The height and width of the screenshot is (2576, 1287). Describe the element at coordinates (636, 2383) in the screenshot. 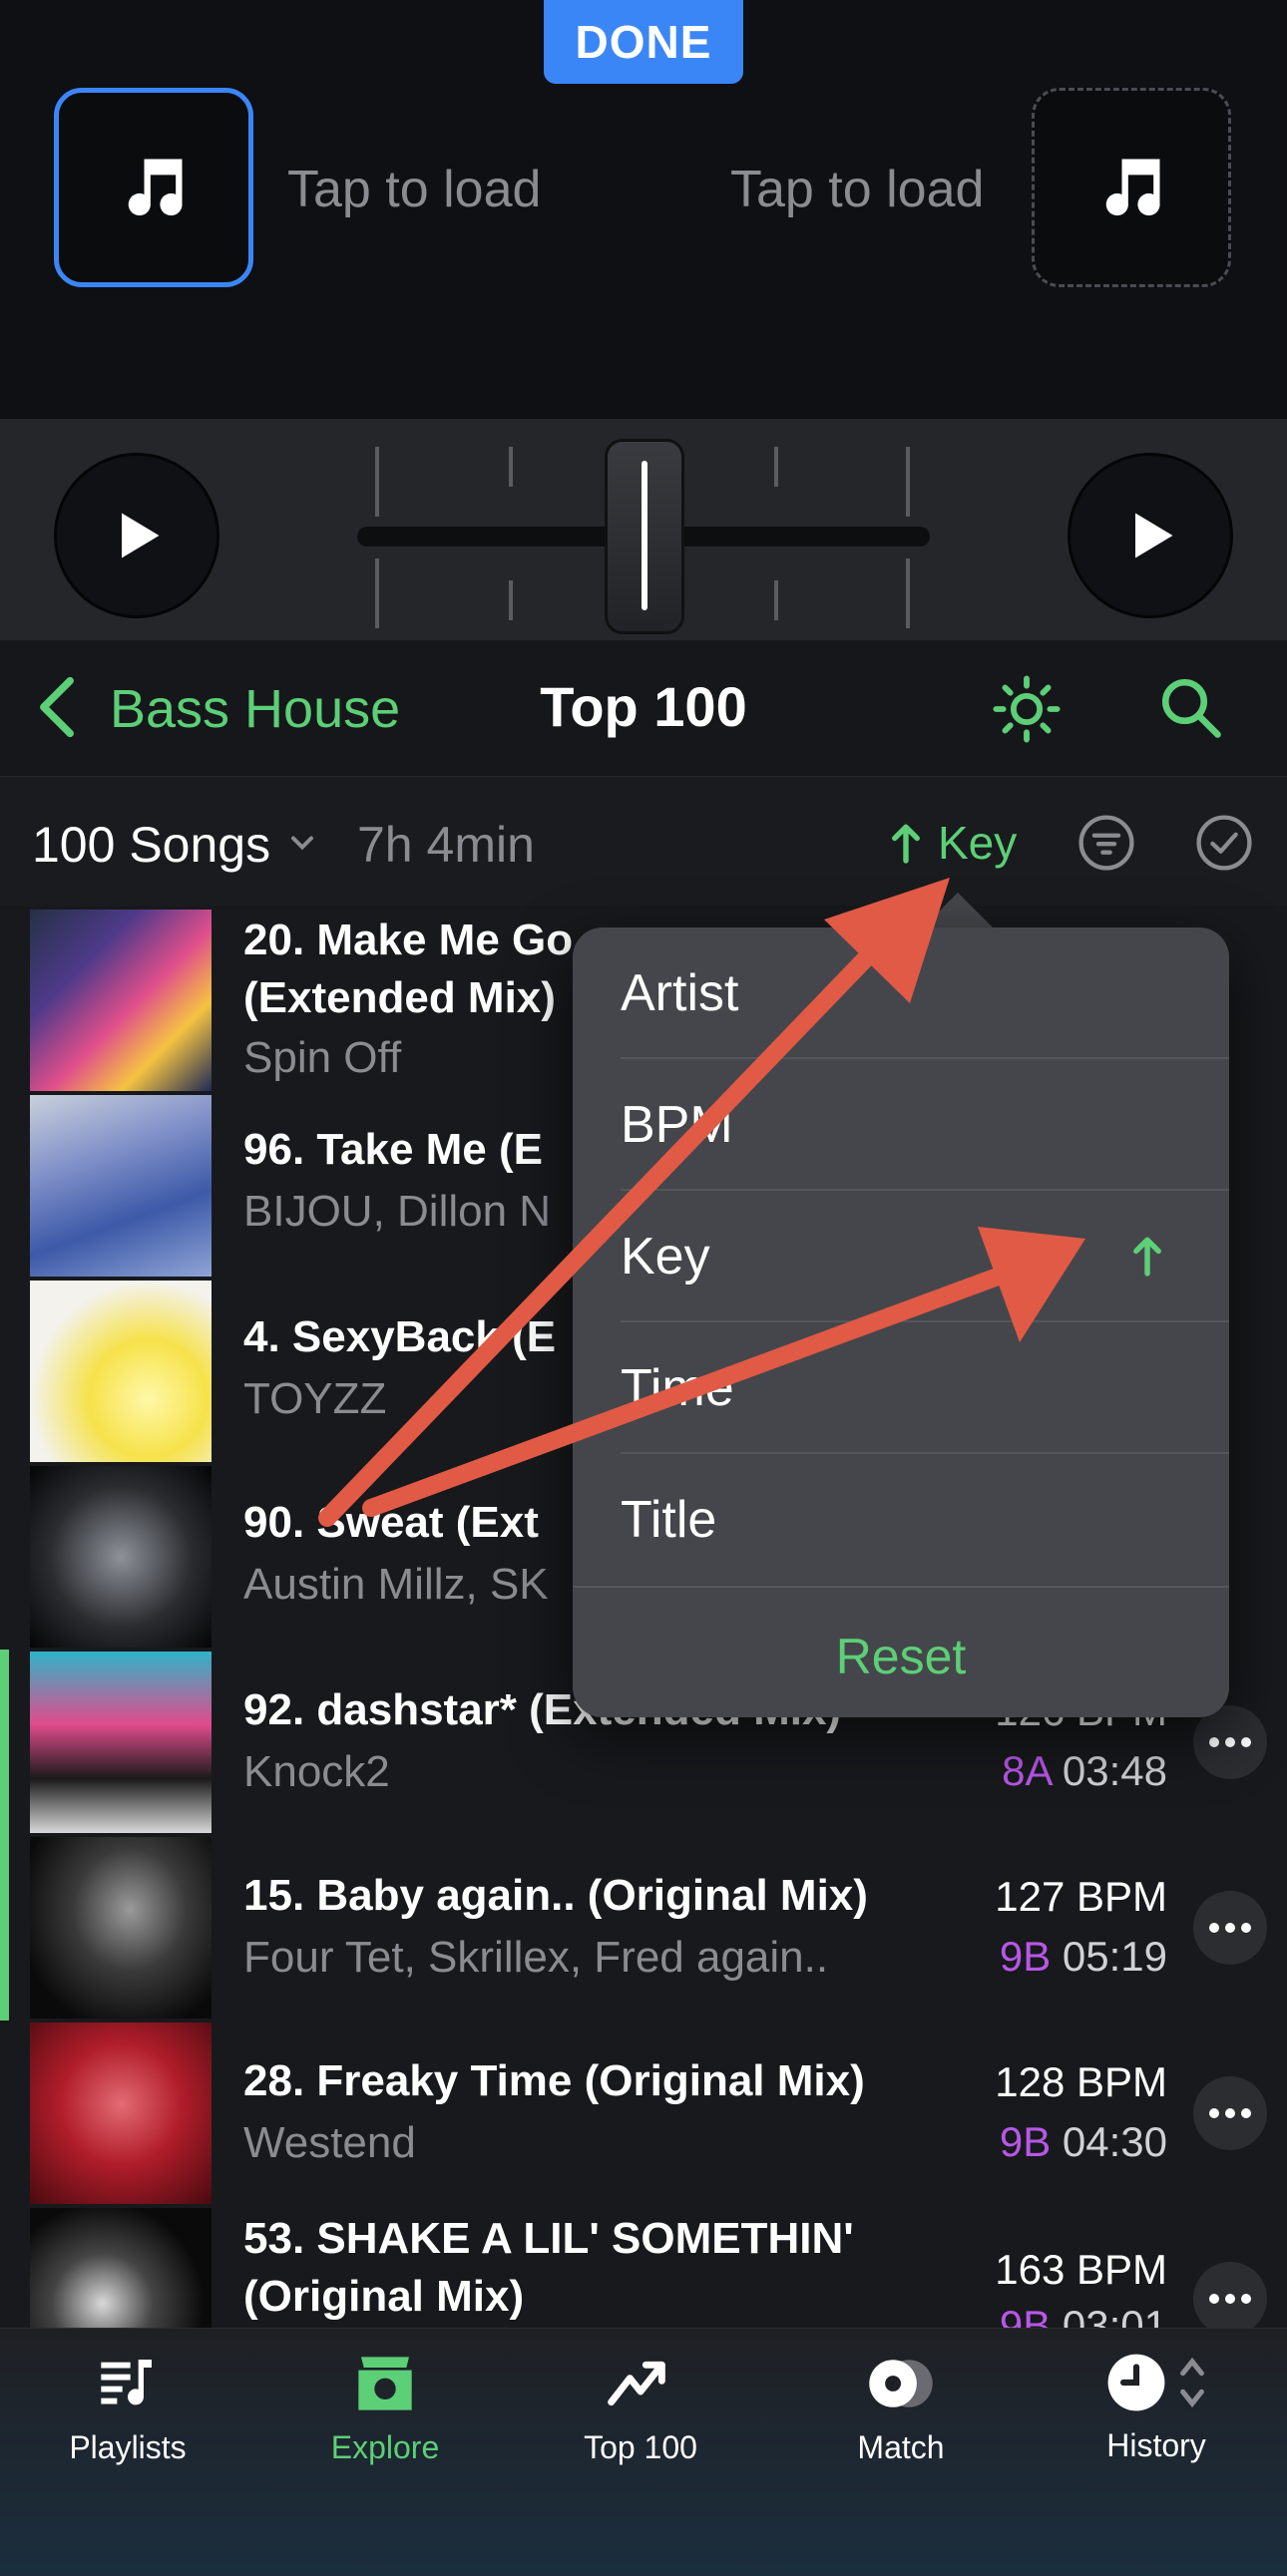

I see `trending-icon` at that location.